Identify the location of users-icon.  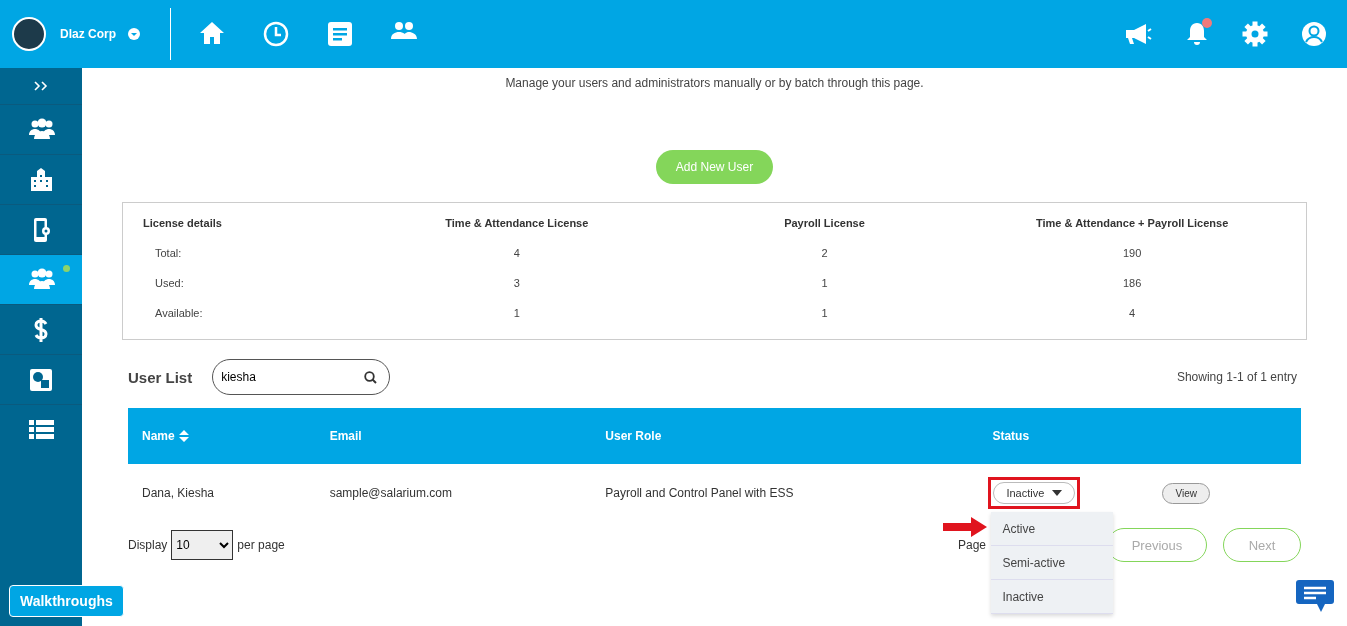
(404, 31).